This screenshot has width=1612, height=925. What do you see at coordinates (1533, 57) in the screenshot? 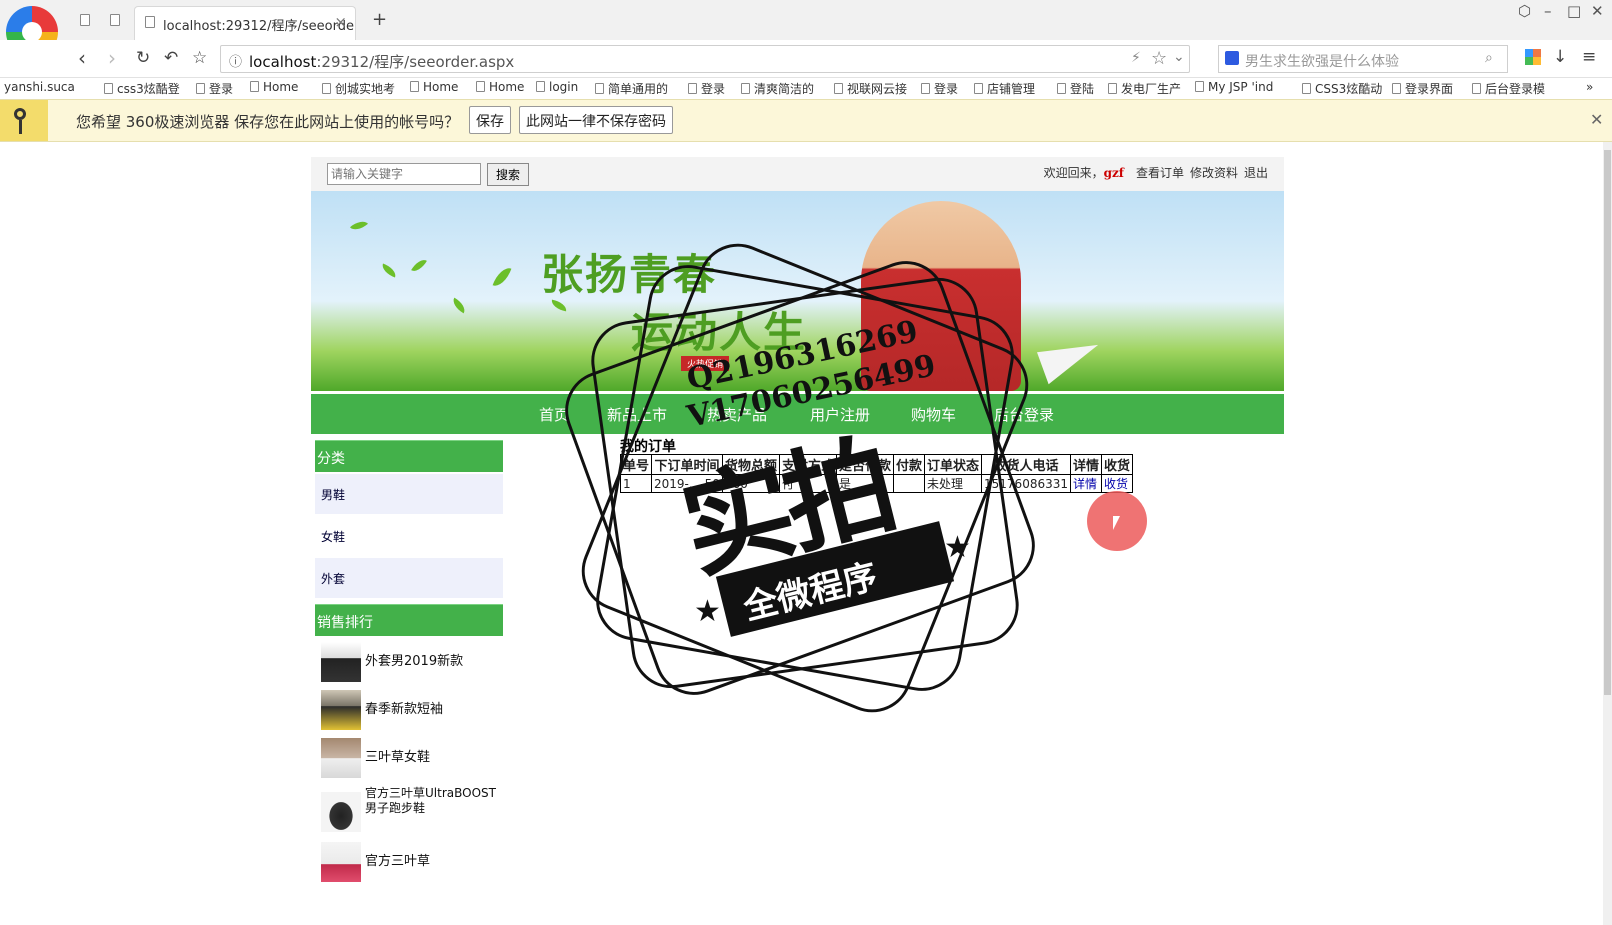
I see `apps-icon` at bounding box center [1533, 57].